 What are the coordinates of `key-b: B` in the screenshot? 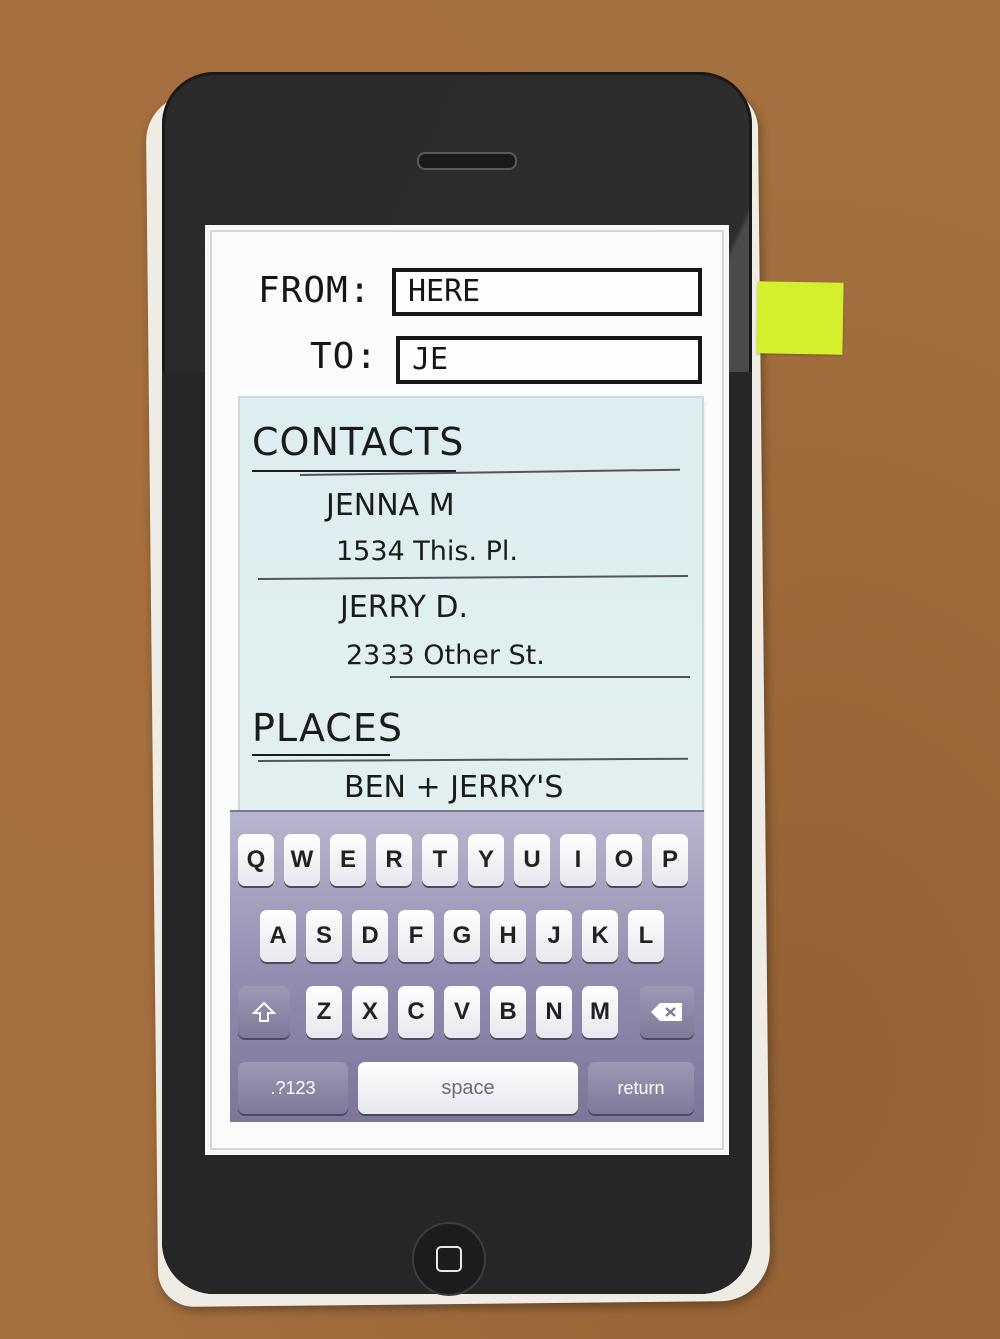 It's located at (508, 1012).